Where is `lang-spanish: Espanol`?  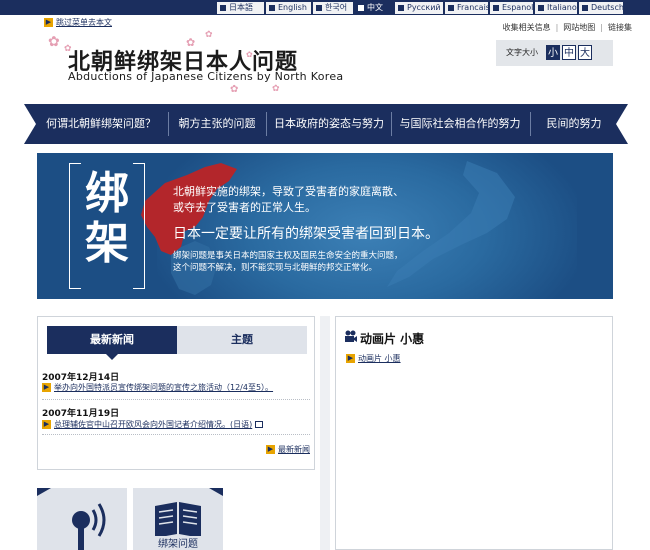 lang-spanish: Espanol is located at coordinates (511, 8).